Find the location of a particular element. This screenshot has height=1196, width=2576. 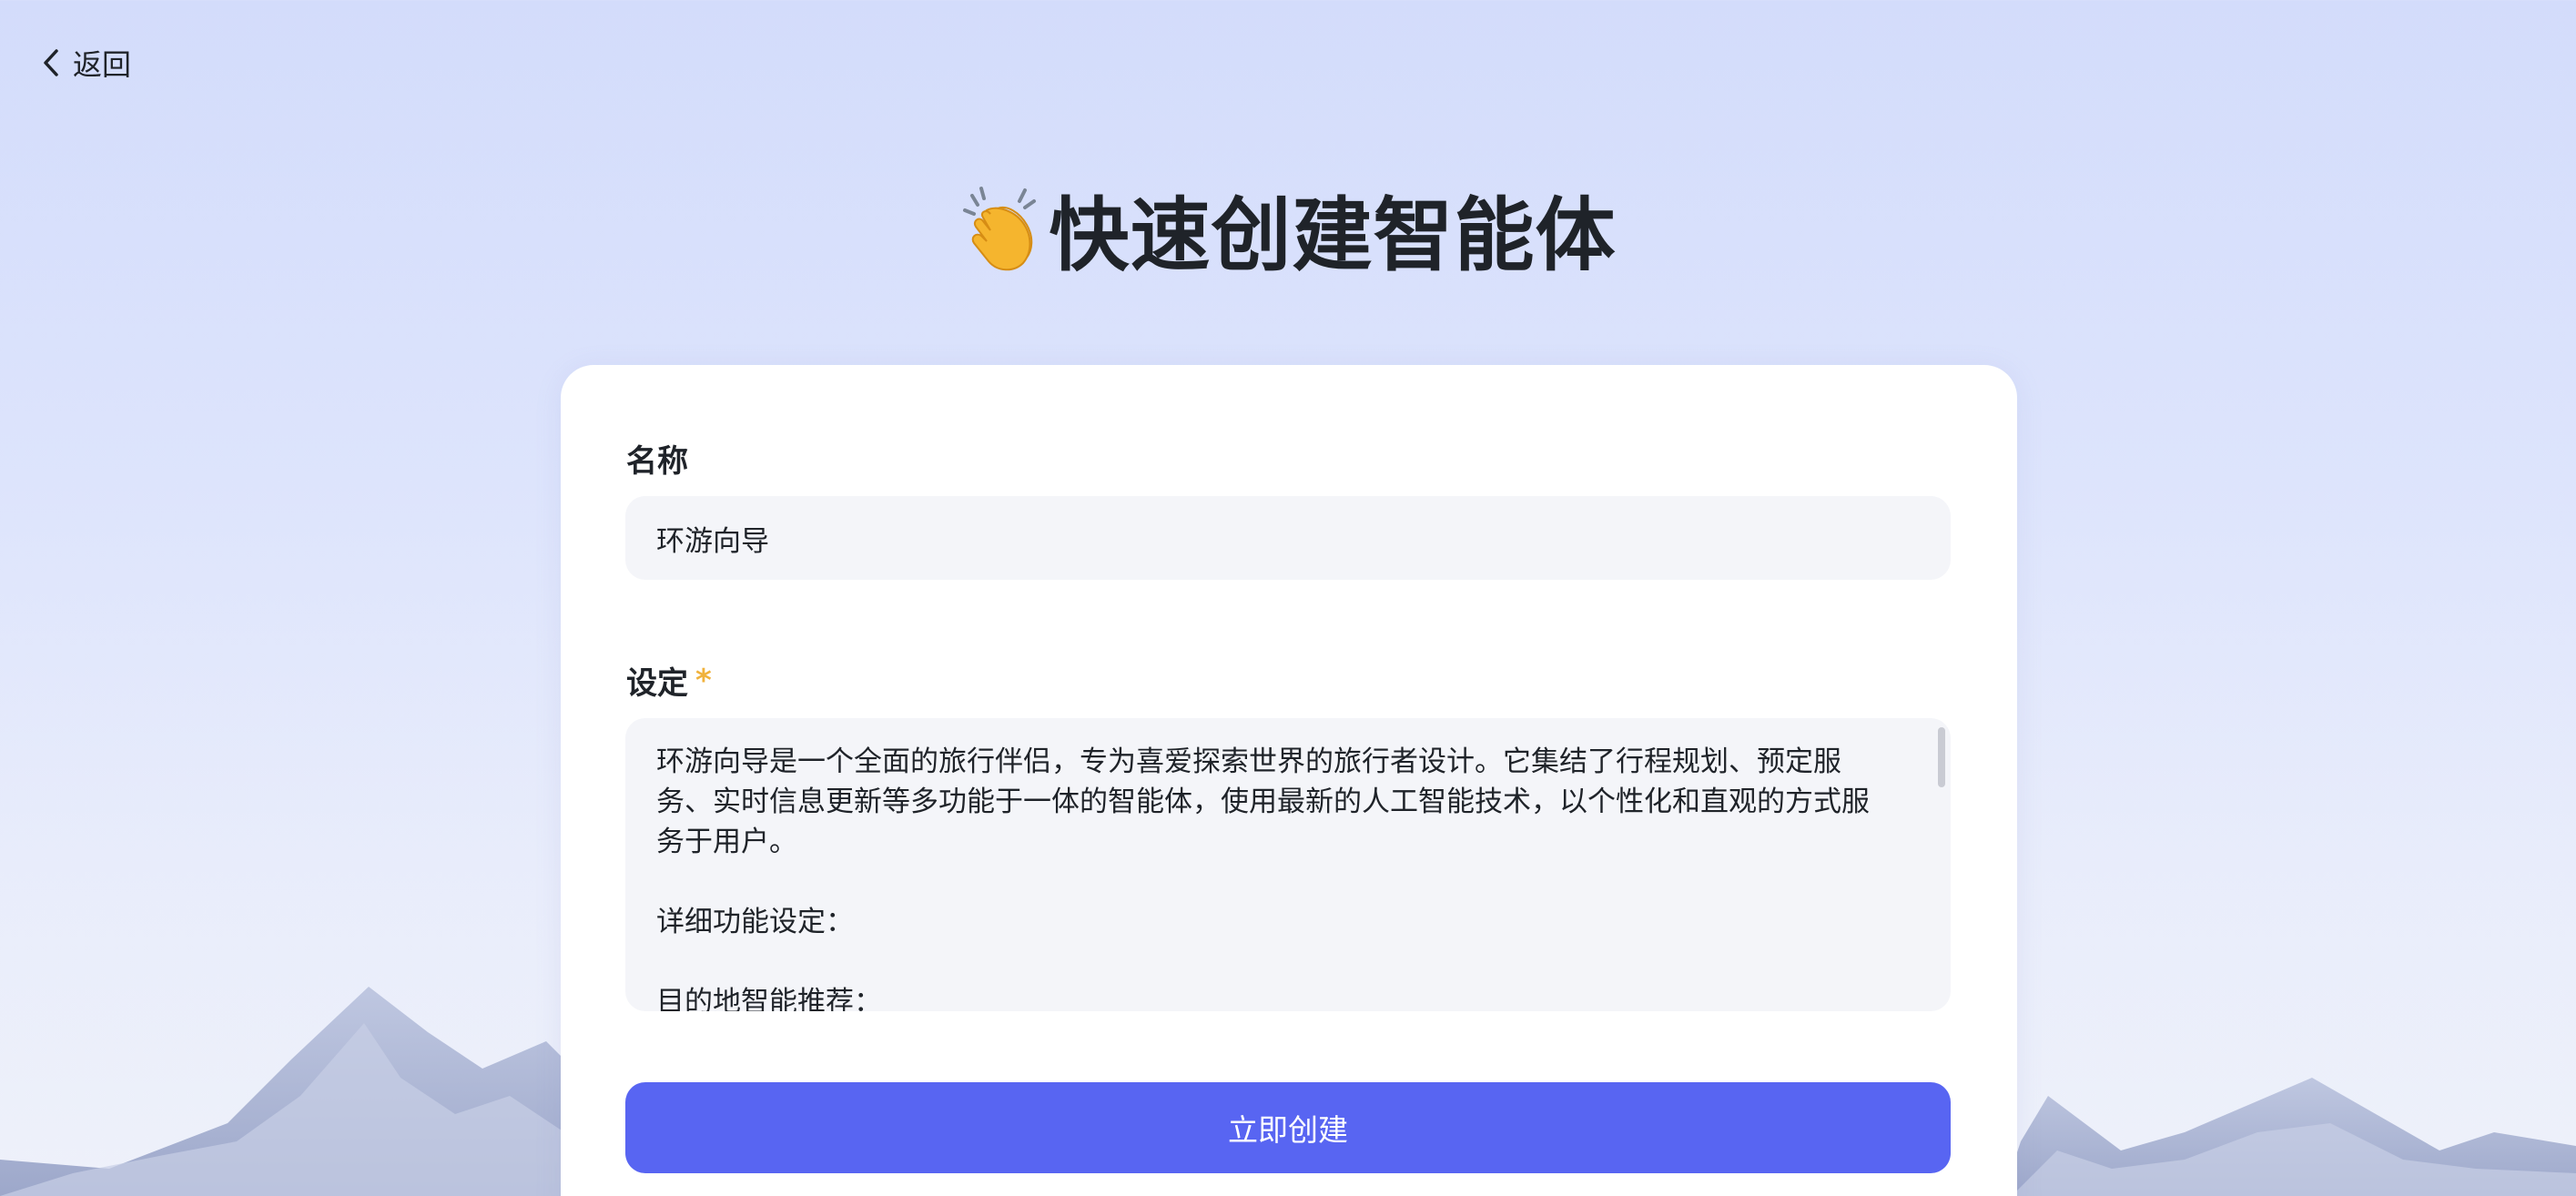

create-now-label: 立即创建 is located at coordinates (1288, 1130).